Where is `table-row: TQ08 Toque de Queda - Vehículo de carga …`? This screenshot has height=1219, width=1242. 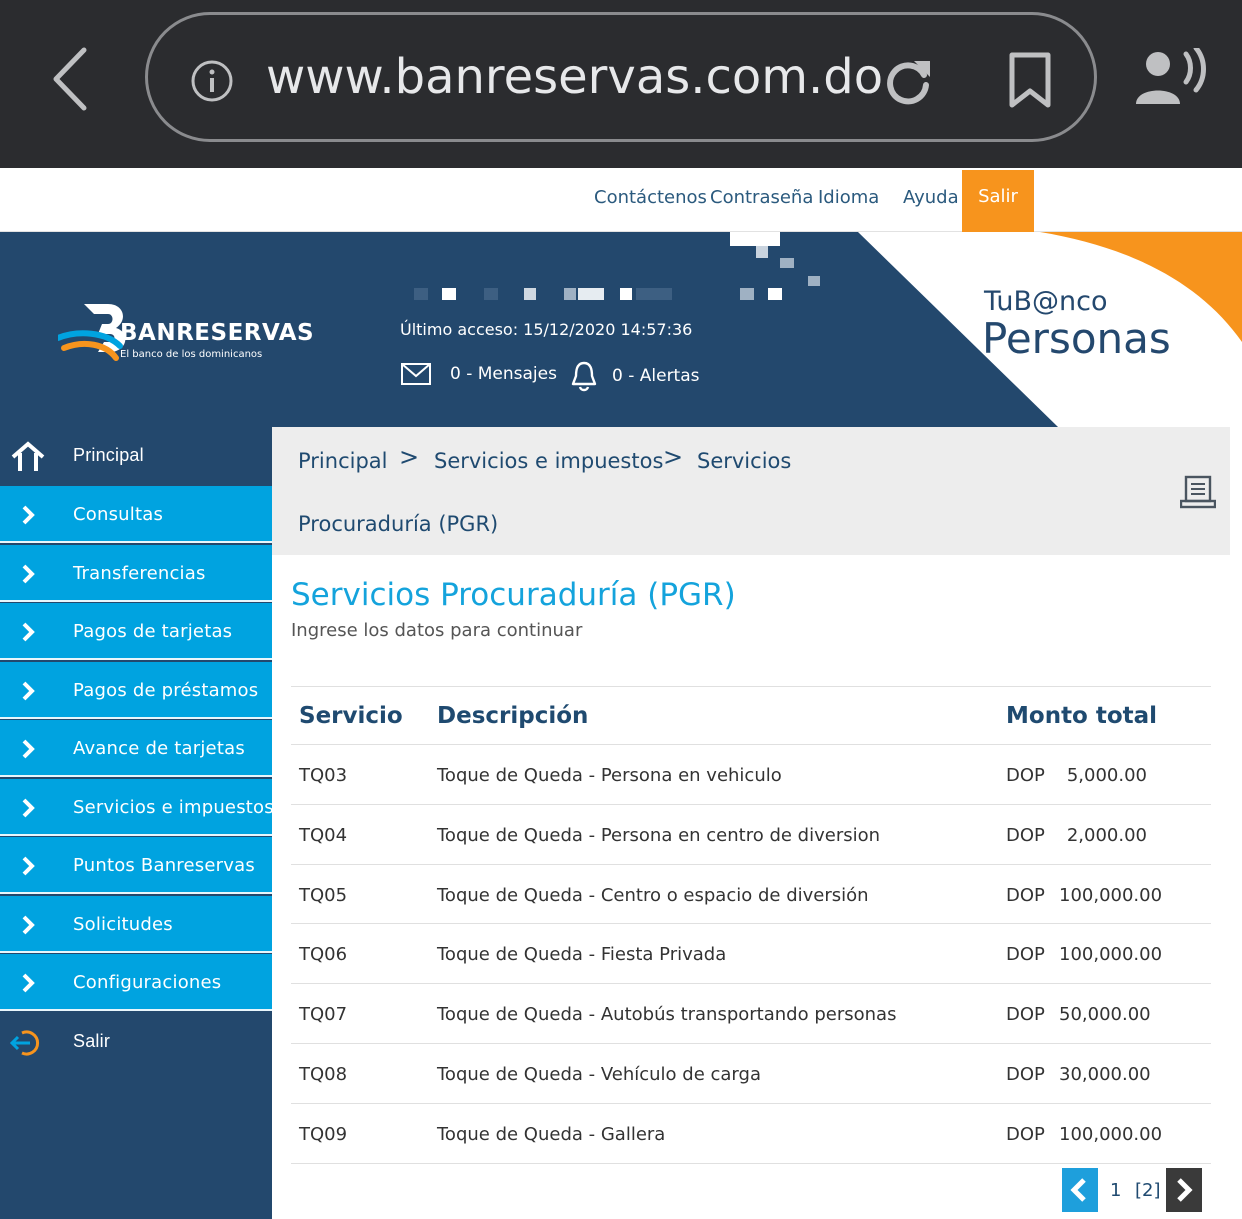
table-row: TQ08 Toque de Queda - Vehículo de carga … is located at coordinates (751, 1074).